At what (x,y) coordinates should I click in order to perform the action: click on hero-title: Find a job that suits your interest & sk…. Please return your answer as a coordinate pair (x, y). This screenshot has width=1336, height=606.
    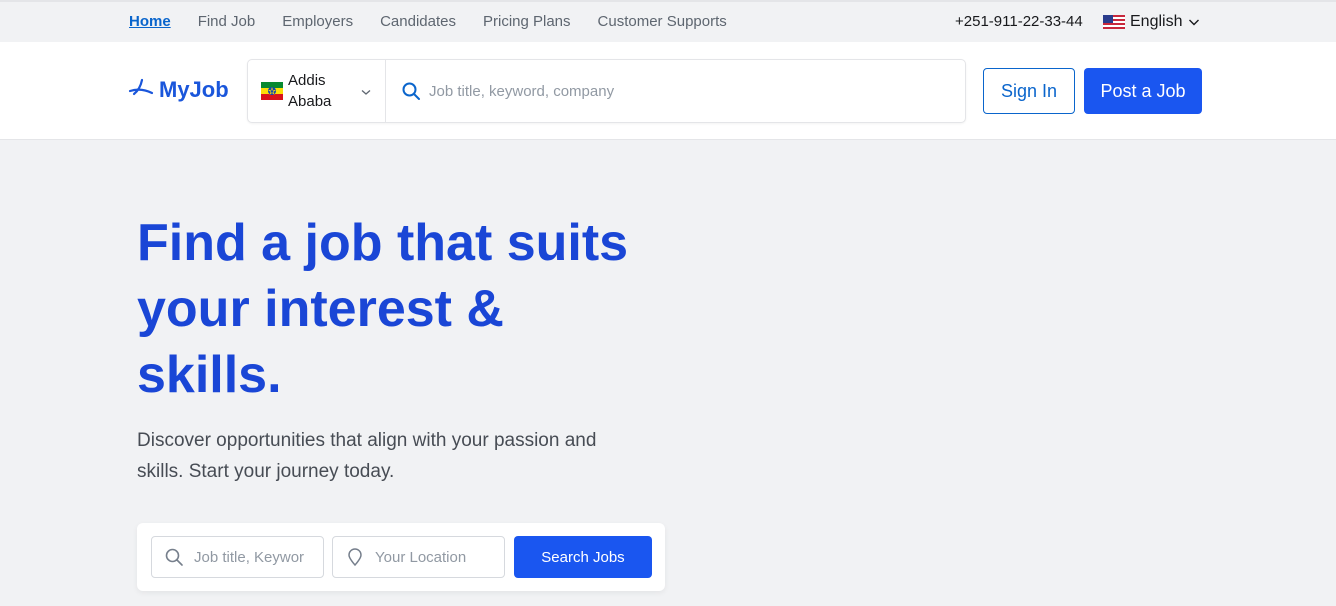
    Looking at the image, I should click on (407, 309).